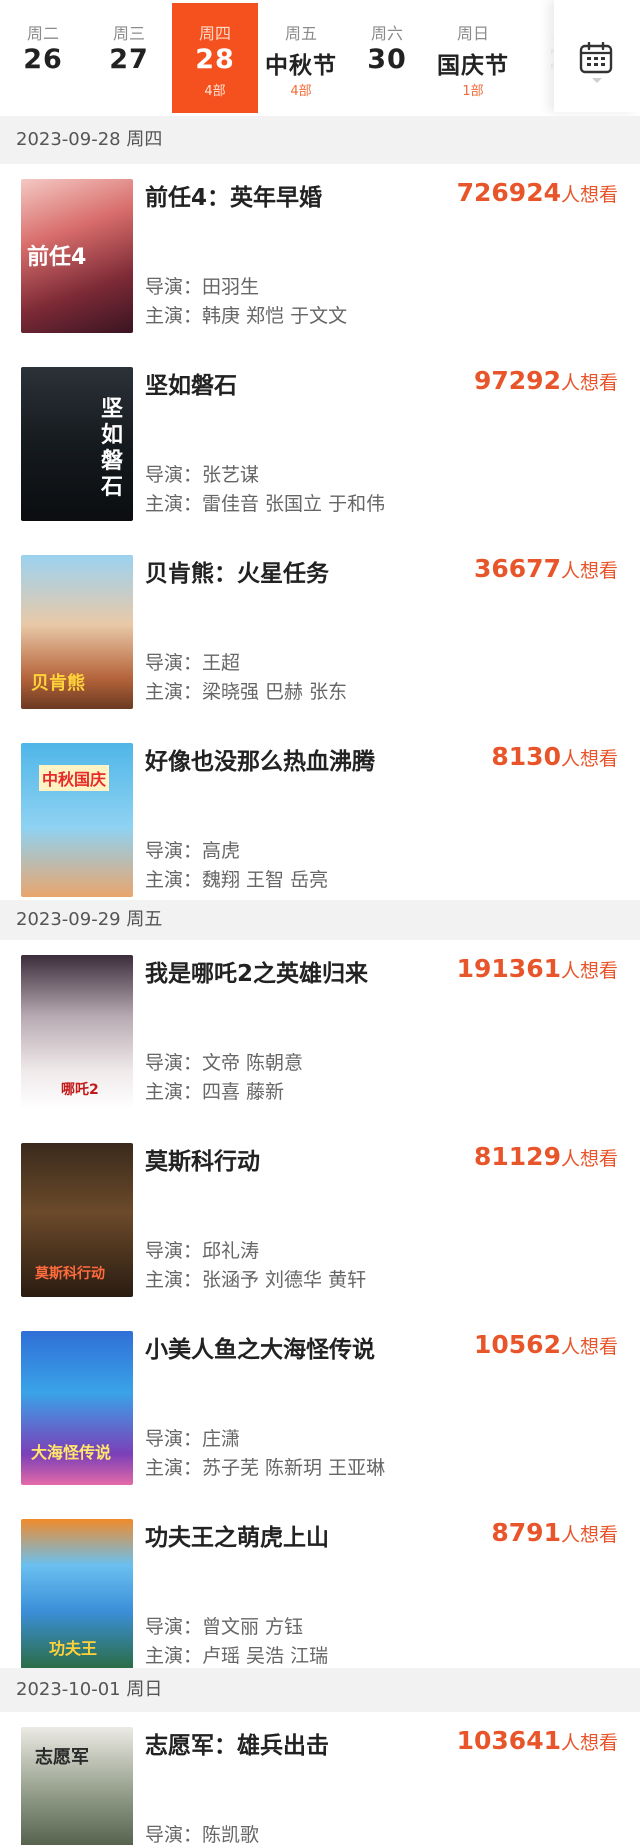 The width and height of the screenshot is (640, 1845). Describe the element at coordinates (231, 475) in the screenshot. I see `director-names: 张艺谋` at that location.